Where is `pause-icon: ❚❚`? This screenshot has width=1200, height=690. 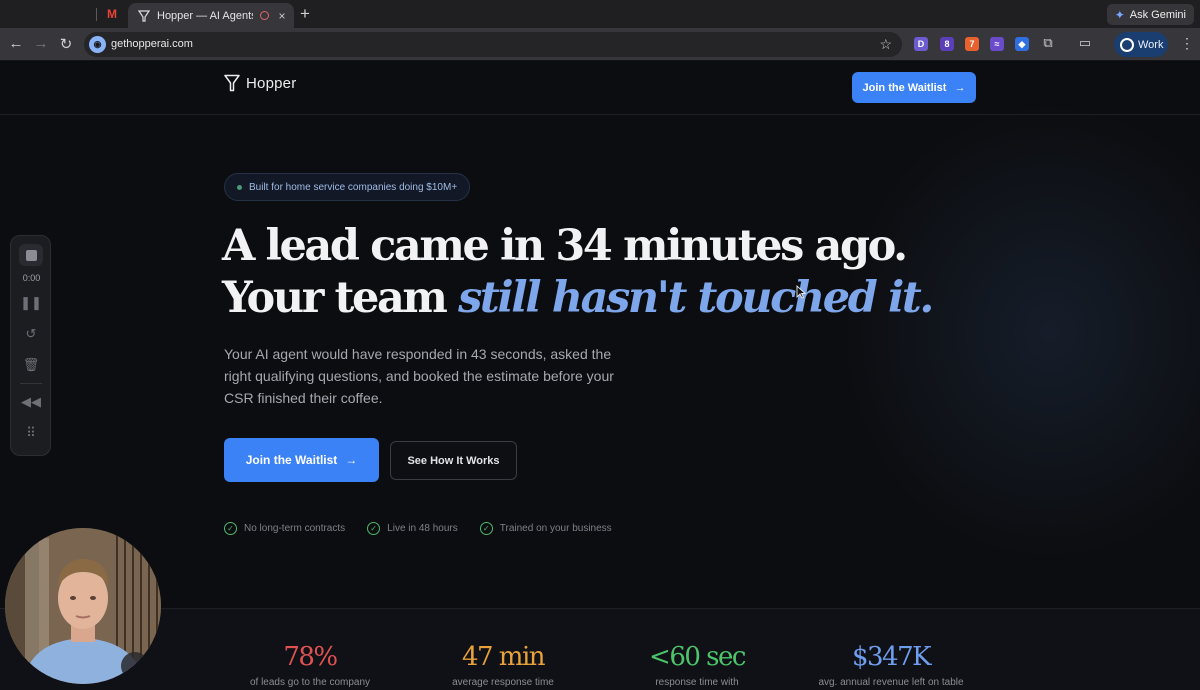
pause-icon: ❚❚ is located at coordinates (31, 302).